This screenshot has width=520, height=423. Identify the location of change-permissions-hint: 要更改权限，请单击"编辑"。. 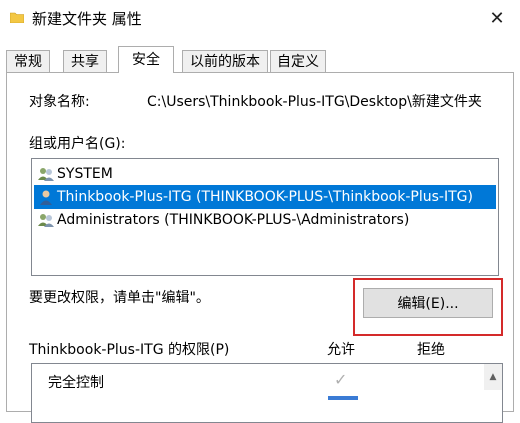
(119, 298).